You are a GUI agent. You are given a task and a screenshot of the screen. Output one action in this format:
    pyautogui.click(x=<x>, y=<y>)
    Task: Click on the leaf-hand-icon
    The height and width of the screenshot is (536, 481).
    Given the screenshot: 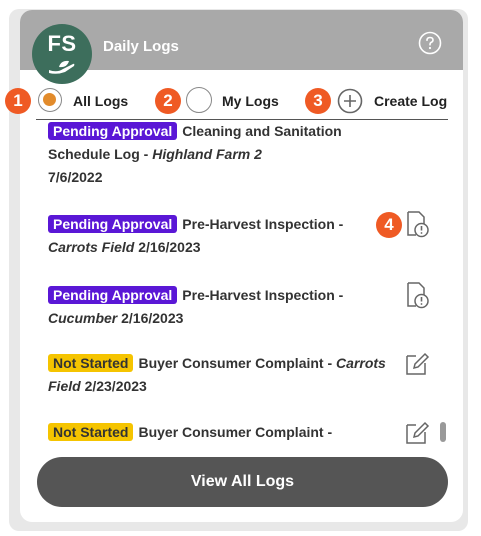 What is the action you would take?
    pyautogui.click(x=62, y=67)
    